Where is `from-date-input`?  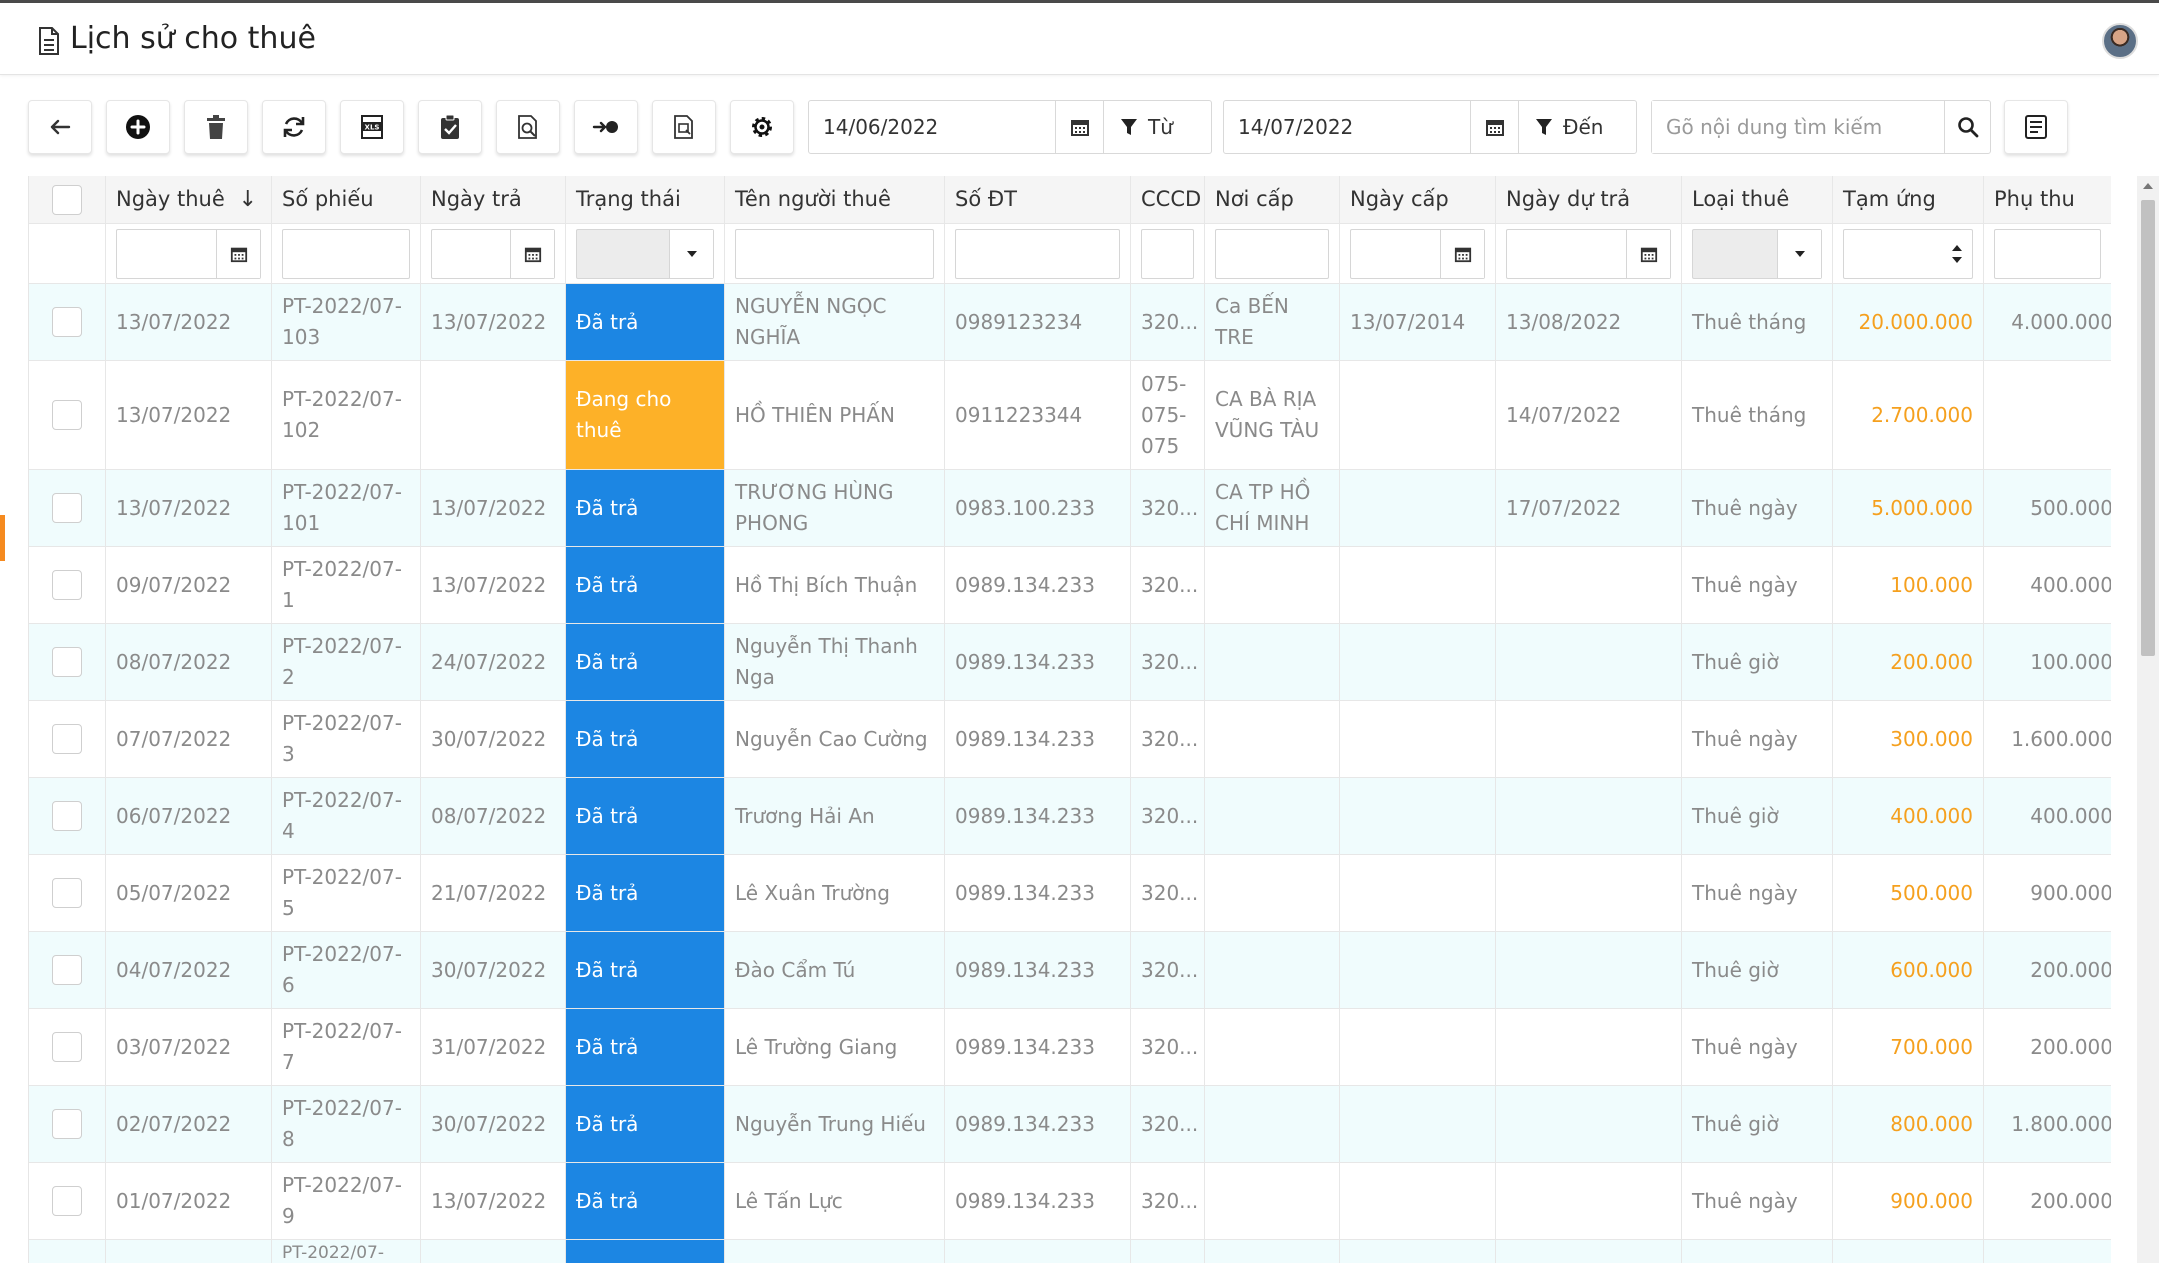
from-date-input is located at coordinates (932, 127).